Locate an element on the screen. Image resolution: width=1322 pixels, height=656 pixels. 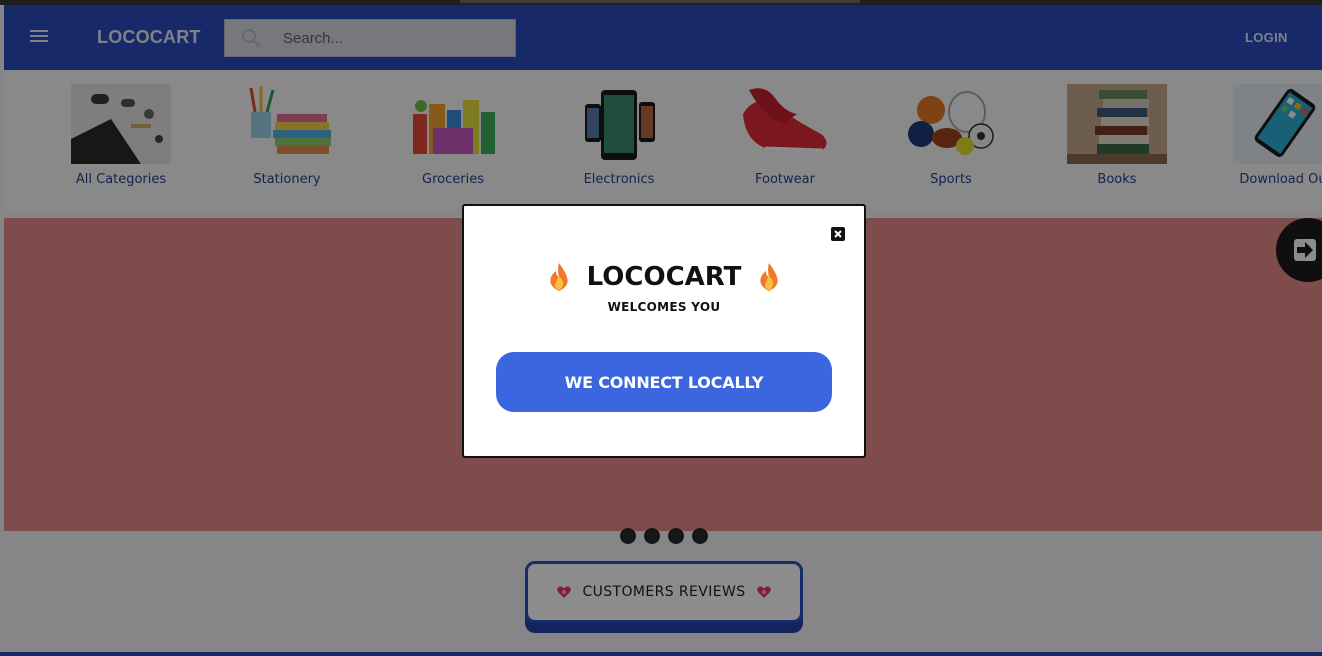
modal-title-row: LOCOCART is located at coordinates (664, 277).